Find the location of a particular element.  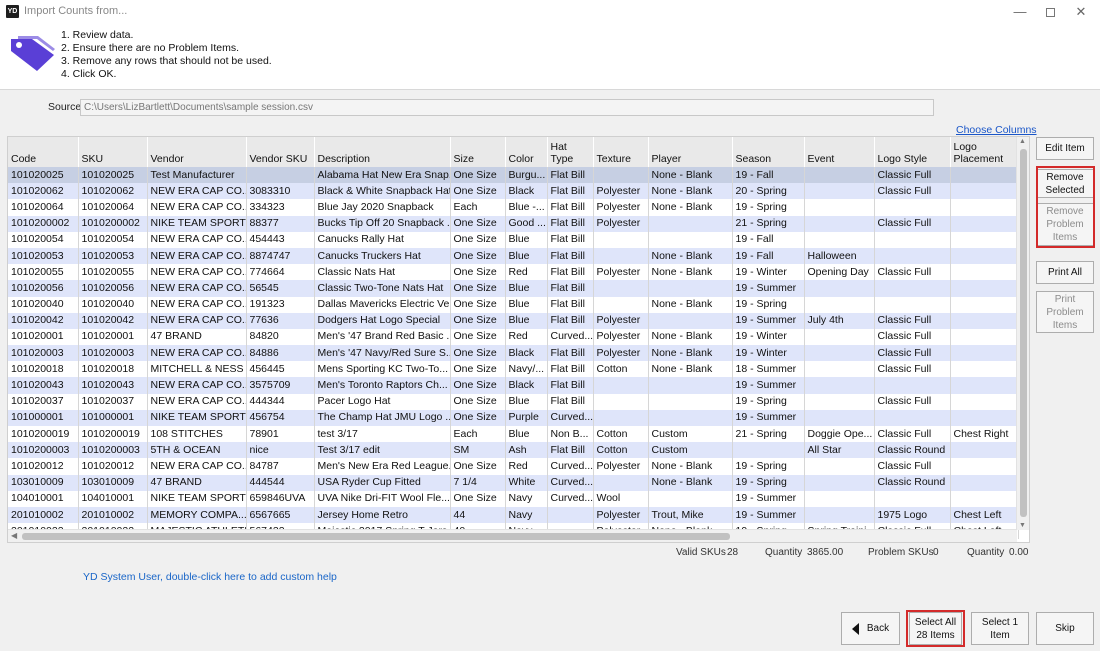

column-header: SKU is located at coordinates (113, 152).